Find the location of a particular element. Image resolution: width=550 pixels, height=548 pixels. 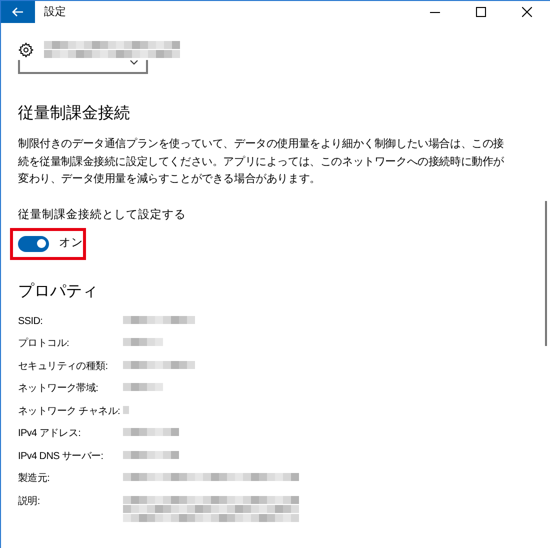

property-label: ネットワーク帯域: is located at coordinates (59, 389).